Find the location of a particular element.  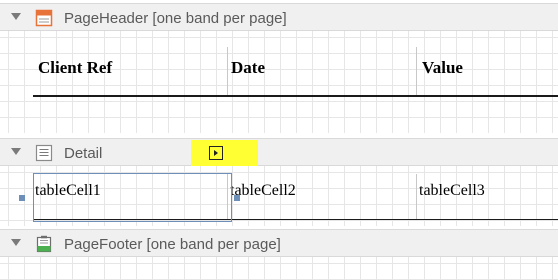

page-header-band: PageHeader [one band per page] is located at coordinates (279, 17).